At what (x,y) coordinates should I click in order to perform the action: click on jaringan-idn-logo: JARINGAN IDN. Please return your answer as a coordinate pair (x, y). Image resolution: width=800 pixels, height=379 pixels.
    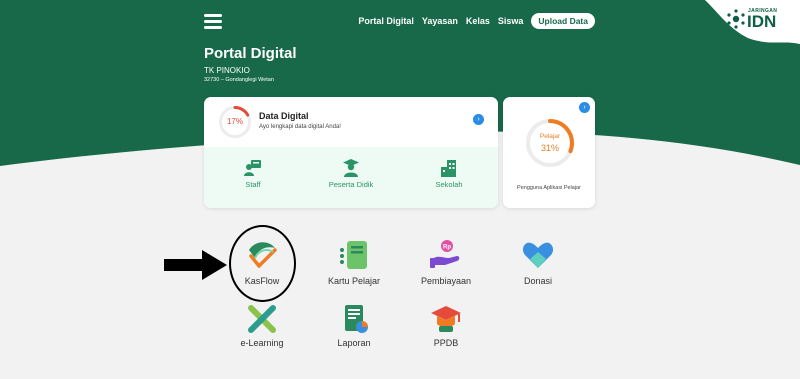
    Looking at the image, I should click on (756, 18).